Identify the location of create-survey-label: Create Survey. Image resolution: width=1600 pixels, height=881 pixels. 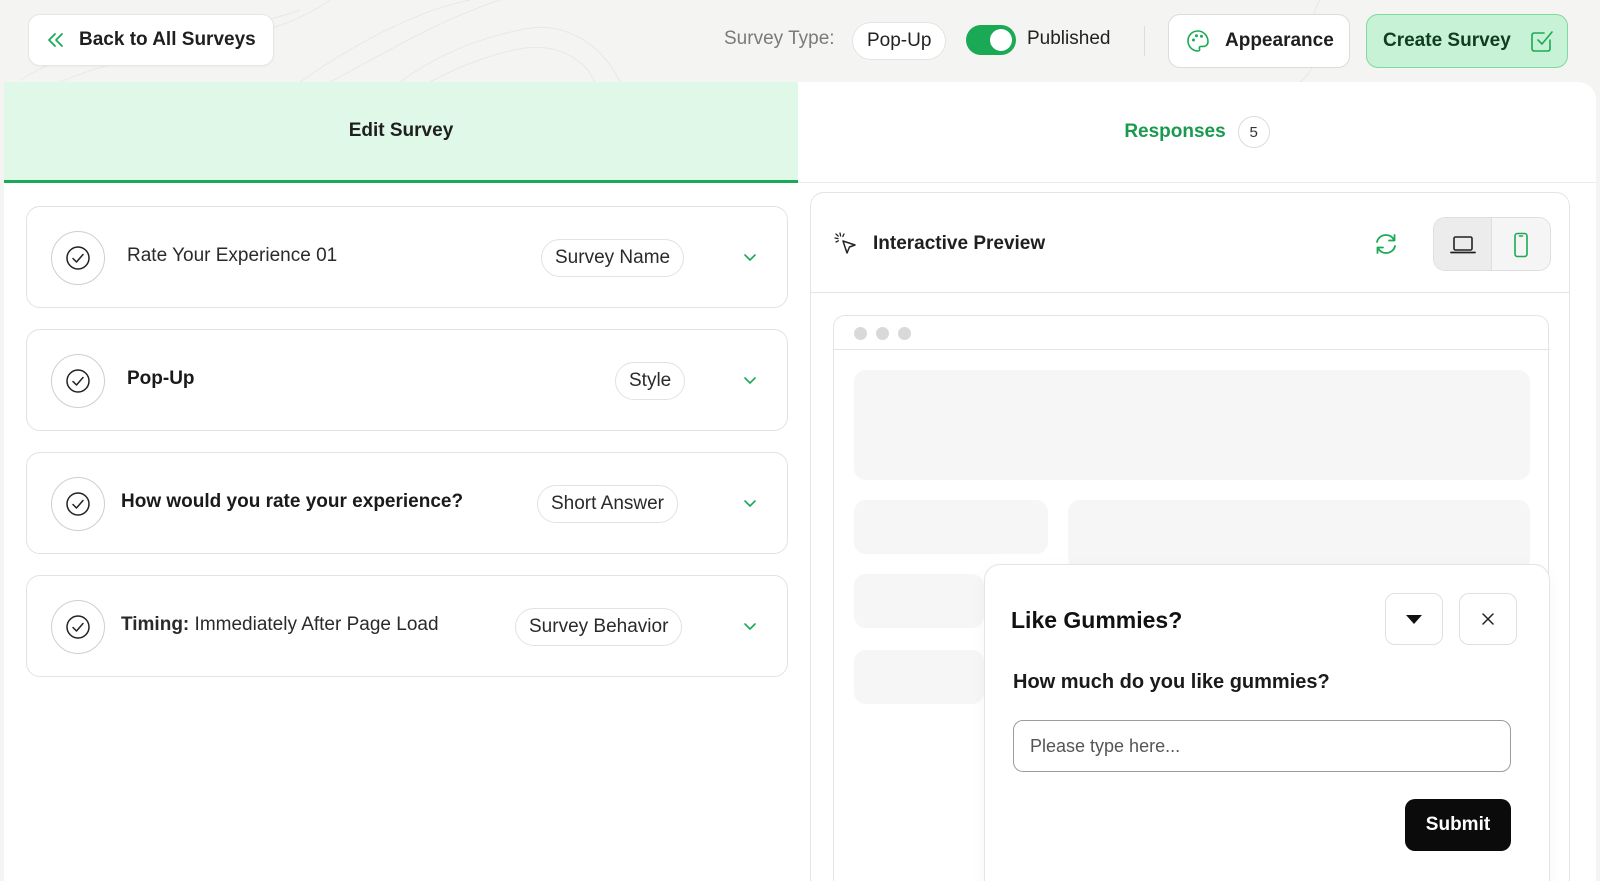
(1447, 40).